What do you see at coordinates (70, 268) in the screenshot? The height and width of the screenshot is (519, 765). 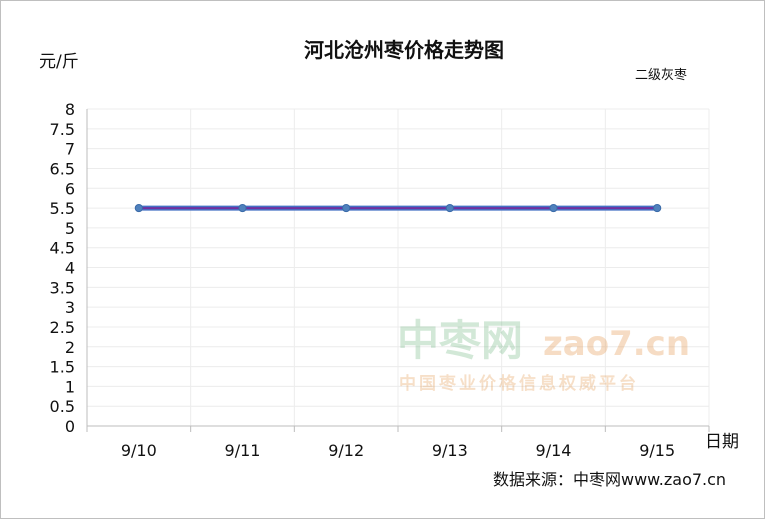 I see `y-tick-label: 4` at bounding box center [70, 268].